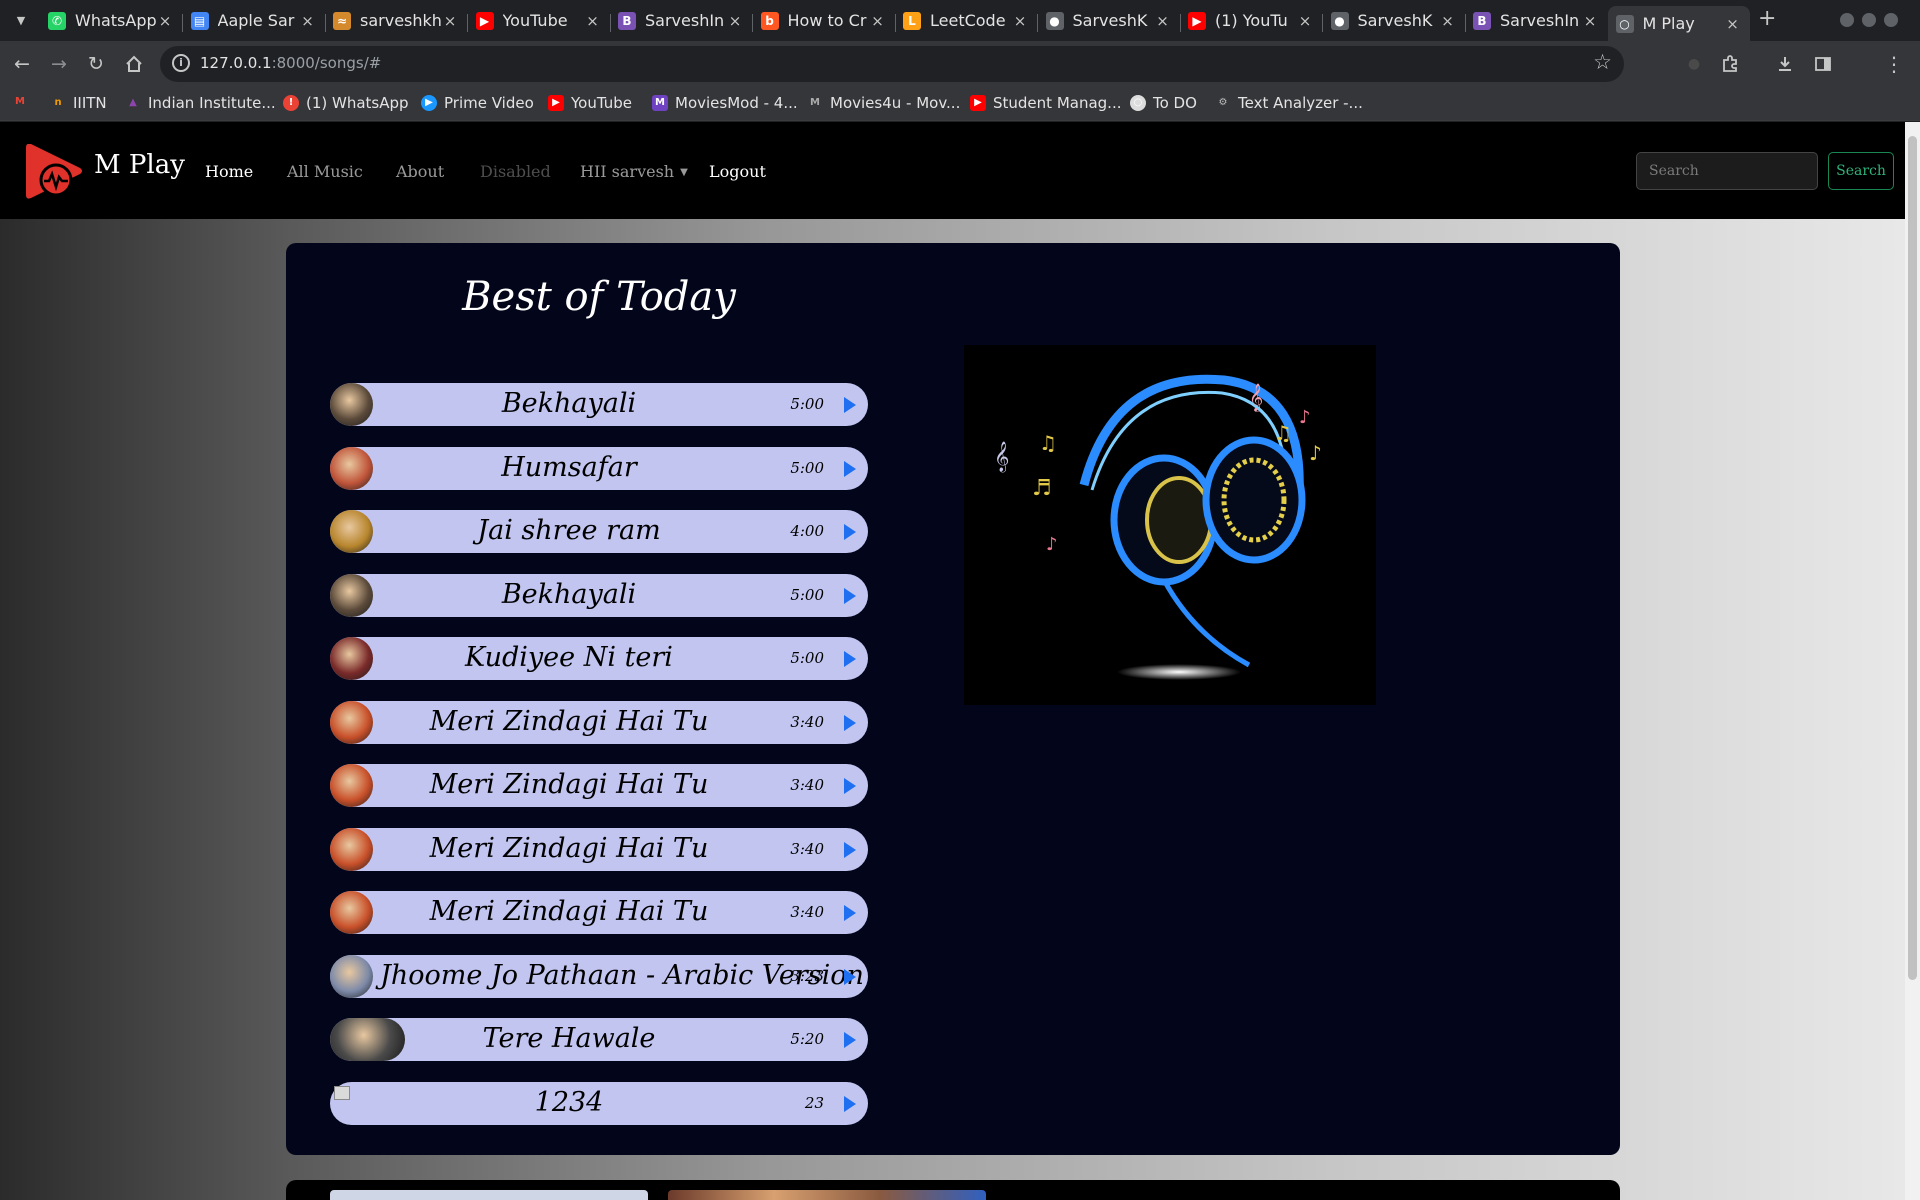 The width and height of the screenshot is (1920, 1200). I want to click on song-row: Humsafar 5:00, so click(599, 468).